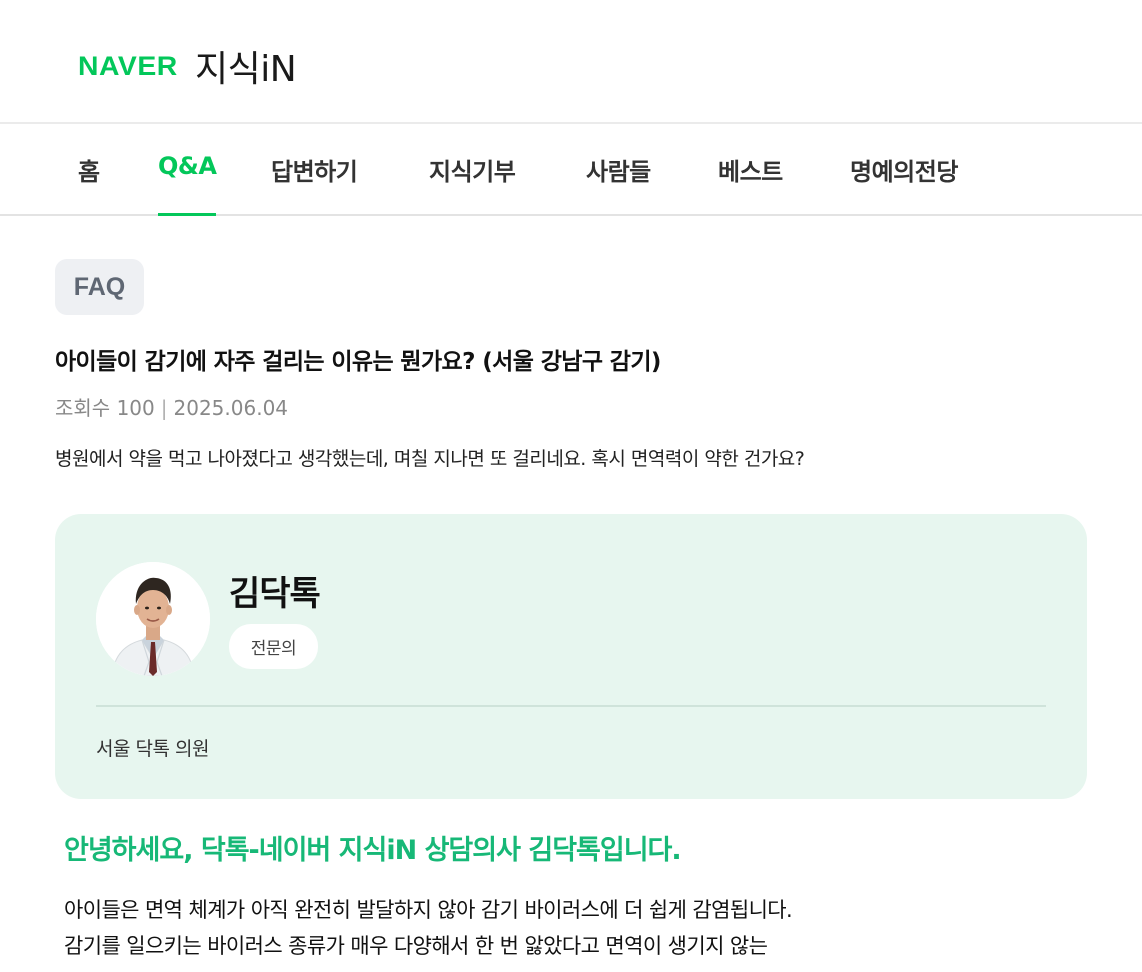  What do you see at coordinates (153, 619) in the screenshot?
I see `doctor-avatar-icon` at bounding box center [153, 619].